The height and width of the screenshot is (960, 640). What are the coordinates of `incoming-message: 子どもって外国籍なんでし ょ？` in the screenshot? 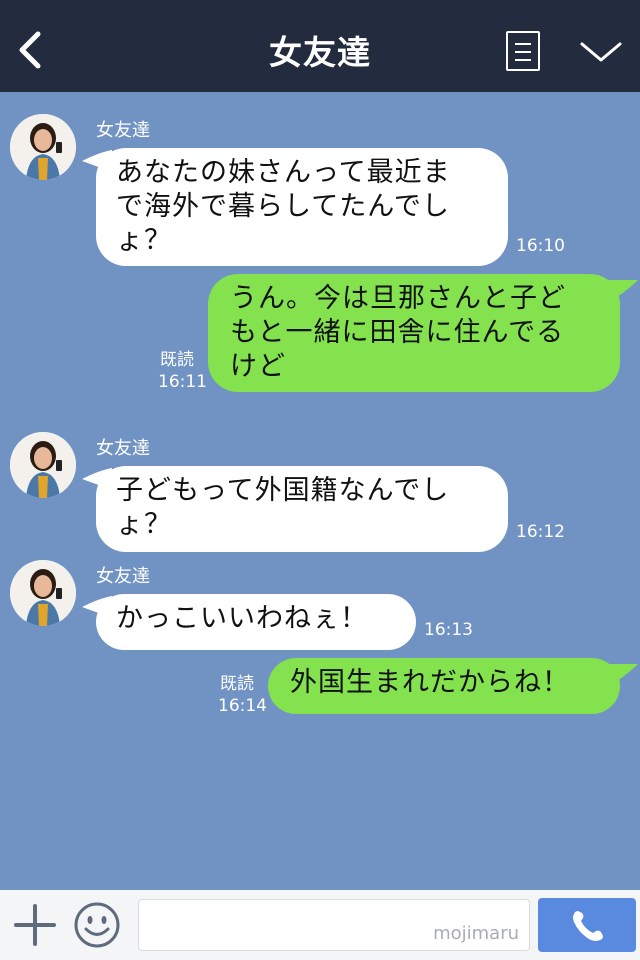 It's located at (302, 509).